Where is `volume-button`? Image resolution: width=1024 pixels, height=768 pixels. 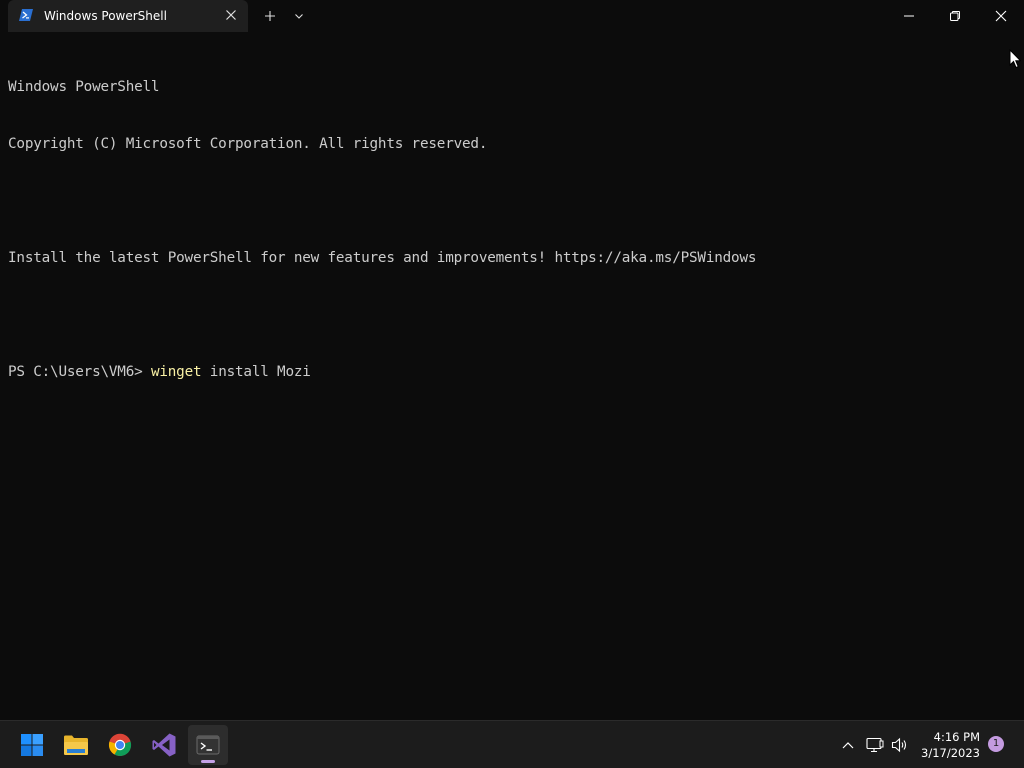 volume-button is located at coordinates (900, 745).